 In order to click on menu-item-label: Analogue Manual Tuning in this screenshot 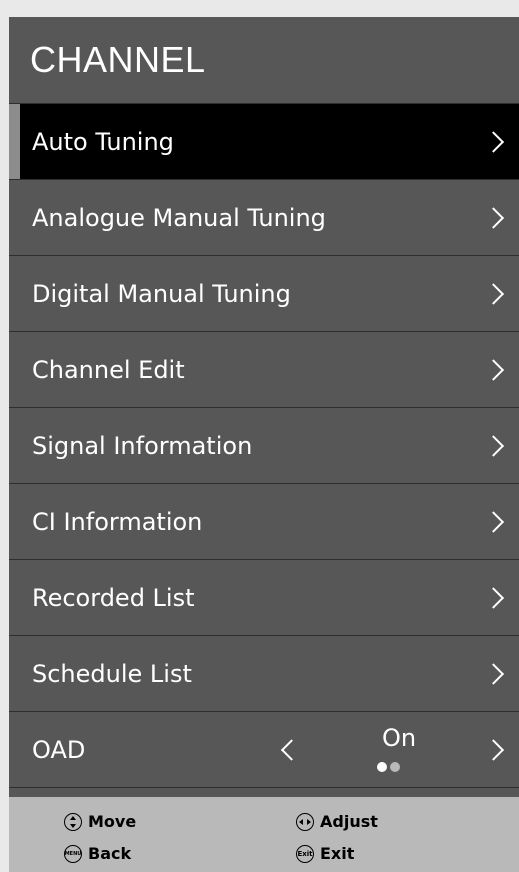, I will do `click(179, 217)`.